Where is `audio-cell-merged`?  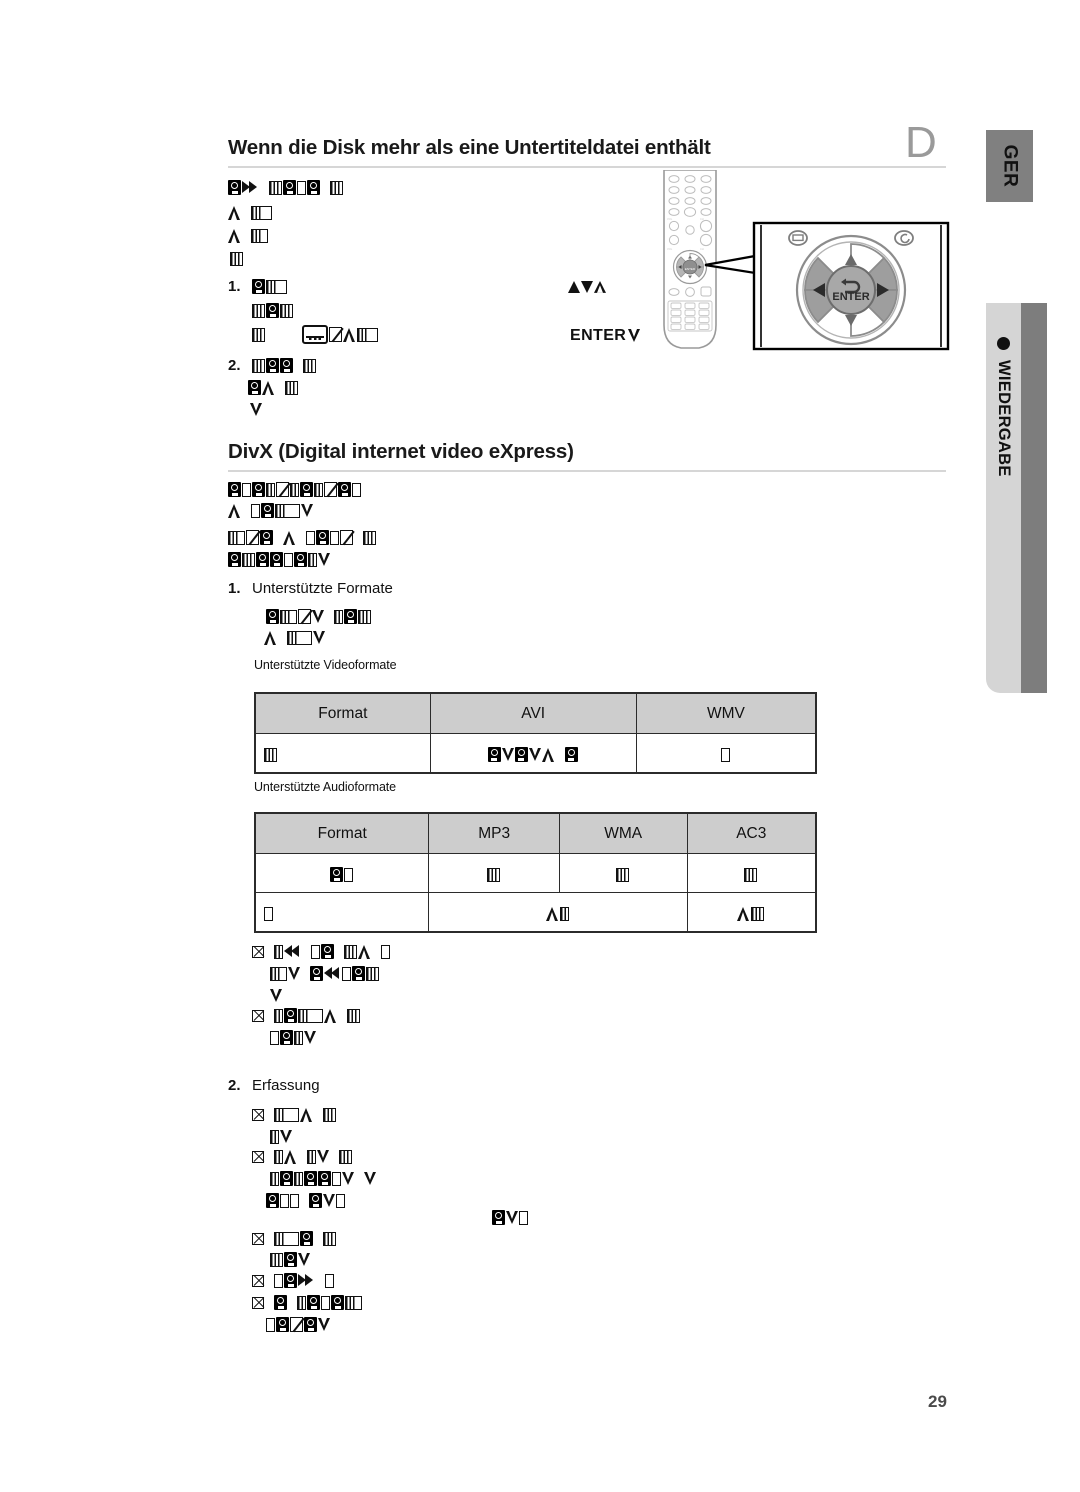
audio-cell-merged is located at coordinates (558, 912).